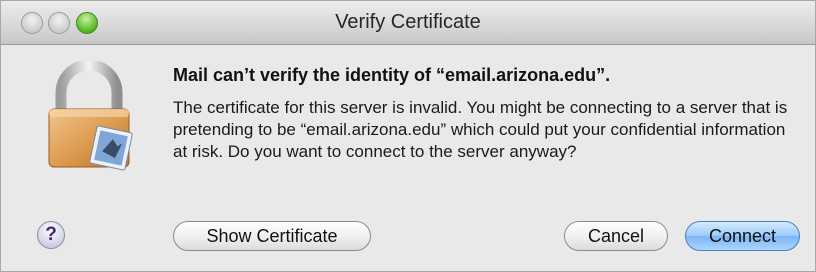 This screenshot has width=816, height=272. Describe the element at coordinates (742, 236) in the screenshot. I see `connect-button: Connect` at that location.